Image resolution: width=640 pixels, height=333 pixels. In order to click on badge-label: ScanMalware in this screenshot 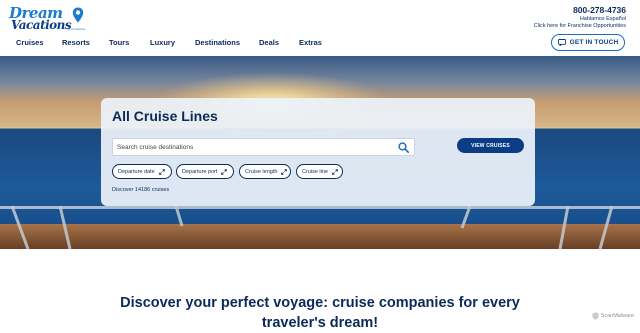, I will do `click(617, 316)`.